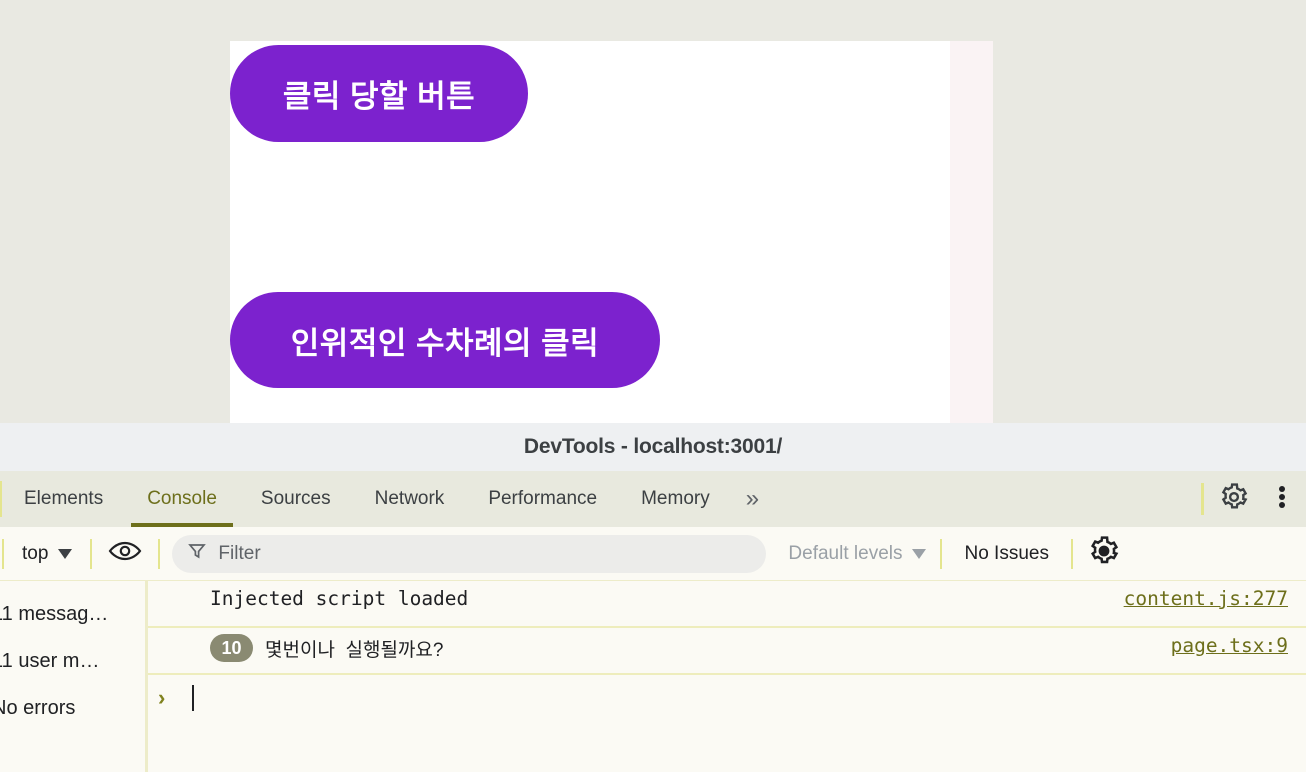 The image size is (1306, 772). What do you see at coordinates (339, 598) in the screenshot?
I see `console-message-text: Injected script loaded` at bounding box center [339, 598].